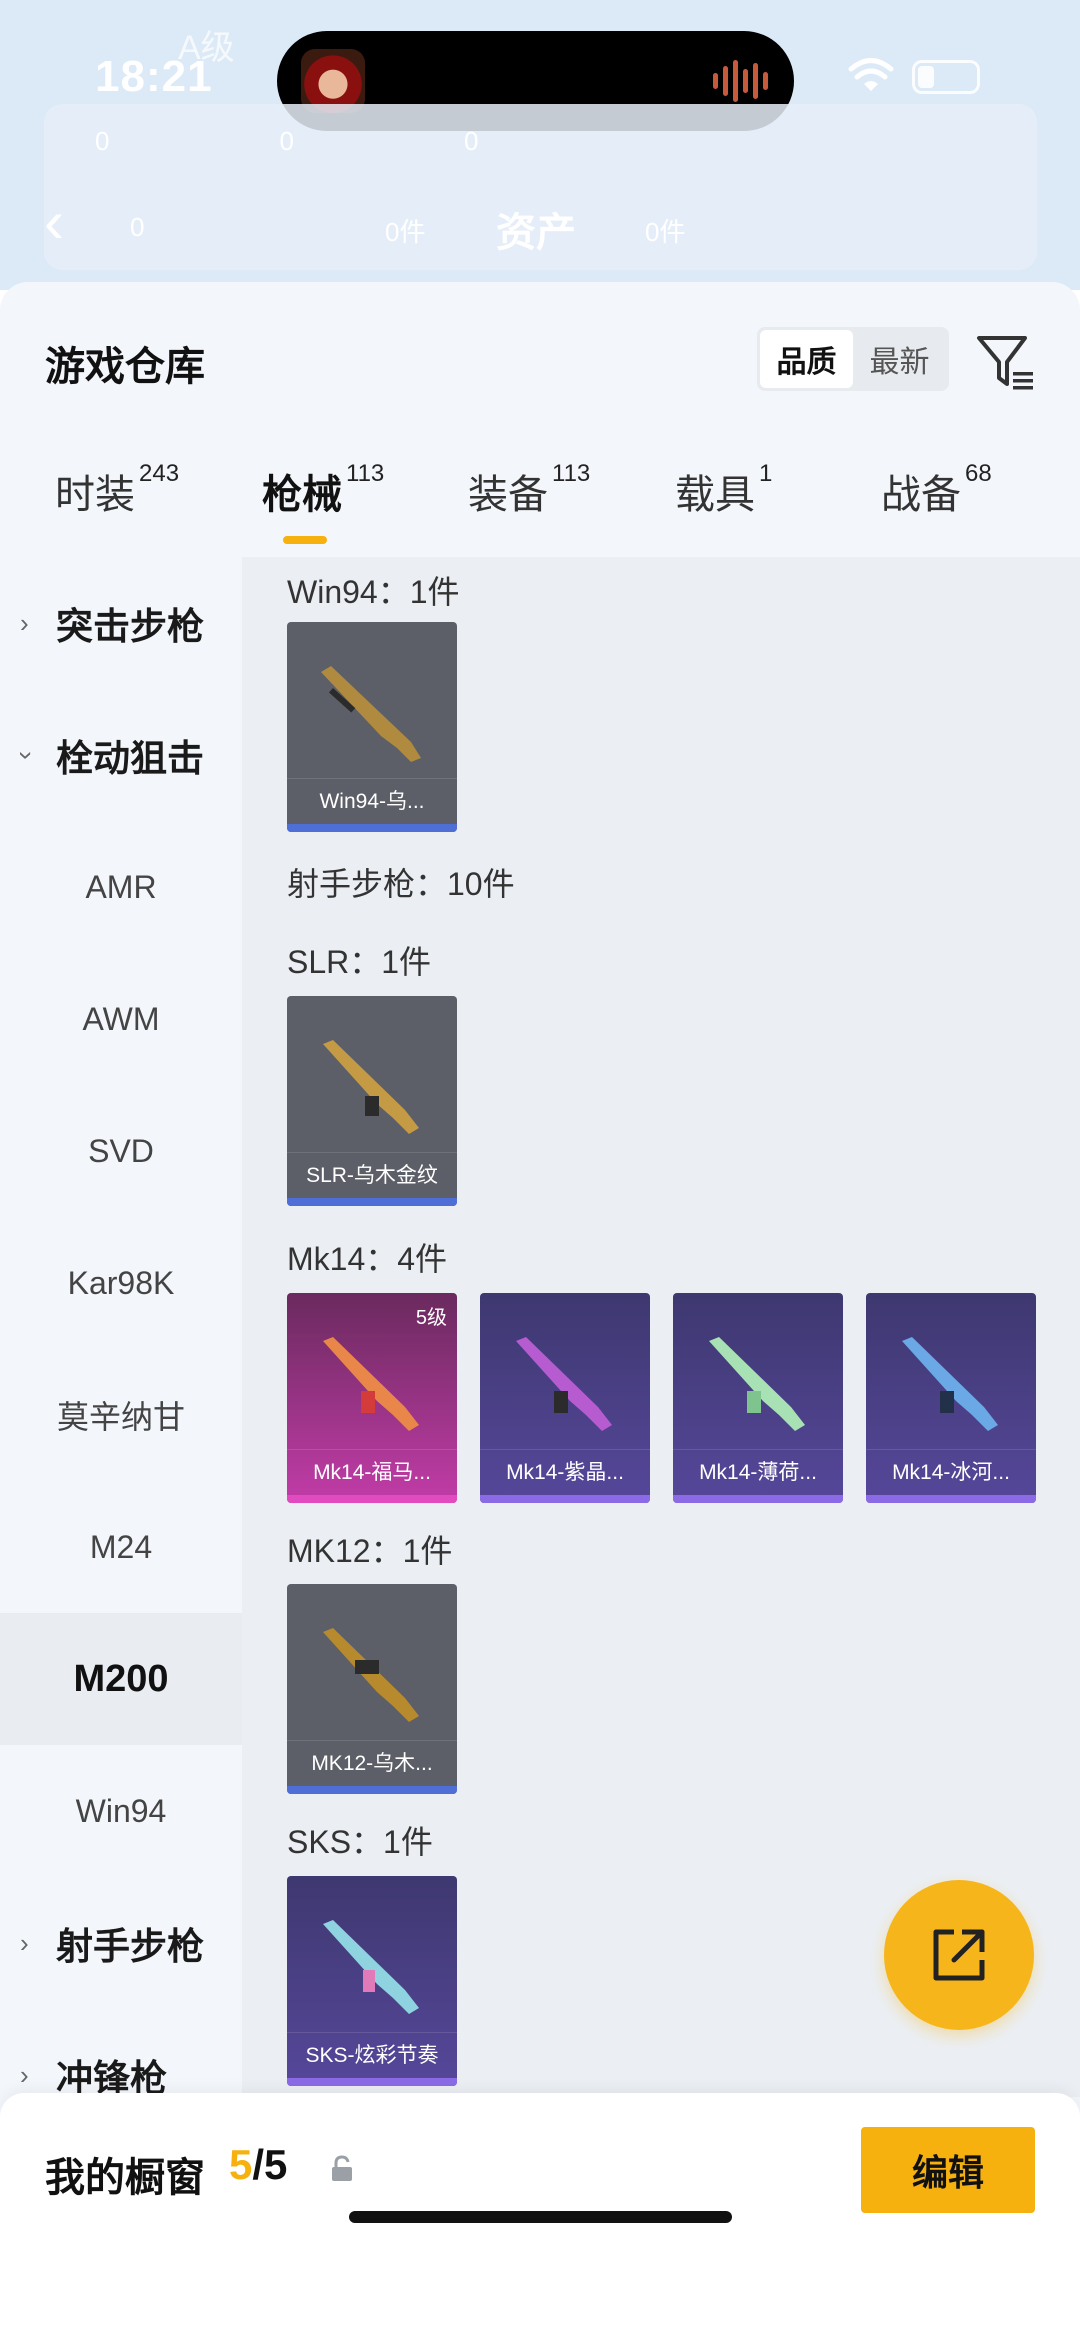 Image resolution: width=1080 pixels, height=2341 pixels. I want to click on section-title: Mk14：4件, so click(367, 1259).